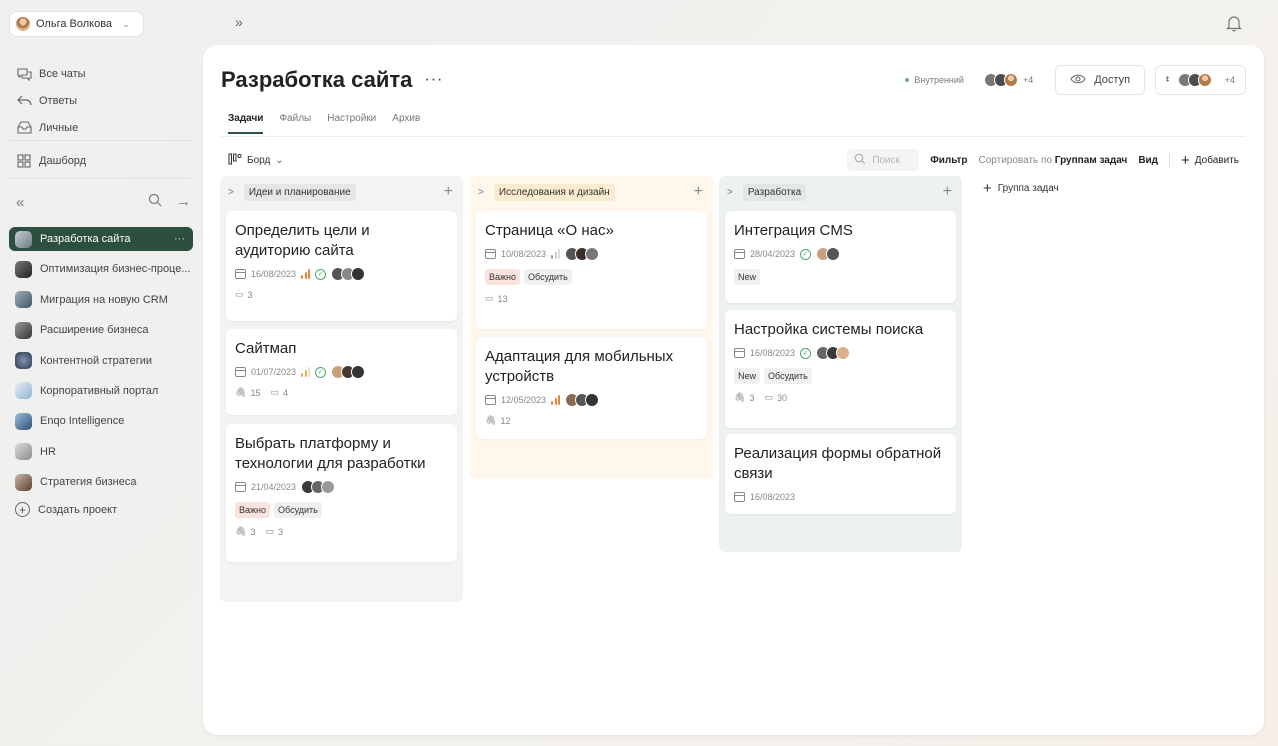 The height and width of the screenshot is (746, 1278). I want to click on project-label: HR, so click(48, 451).